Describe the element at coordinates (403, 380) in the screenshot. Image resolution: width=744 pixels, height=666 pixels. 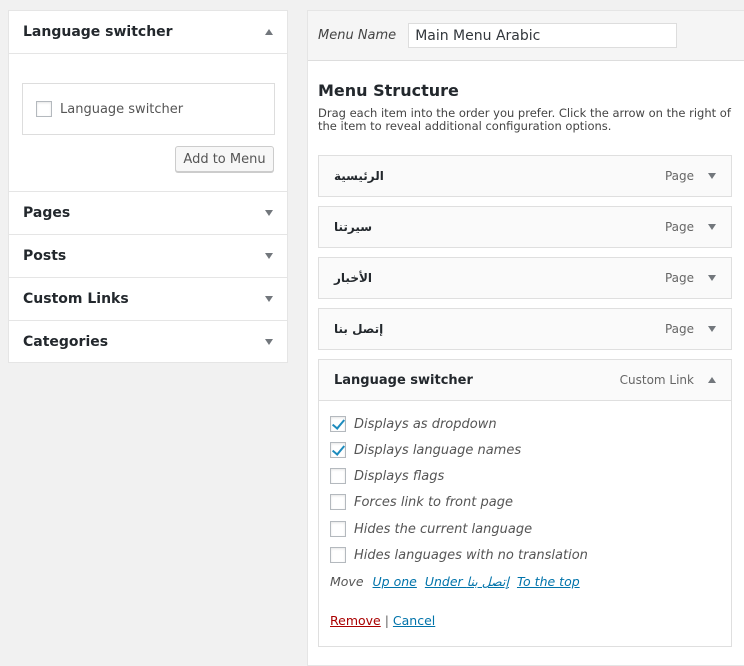
I see `item-title: Language switcher` at that location.